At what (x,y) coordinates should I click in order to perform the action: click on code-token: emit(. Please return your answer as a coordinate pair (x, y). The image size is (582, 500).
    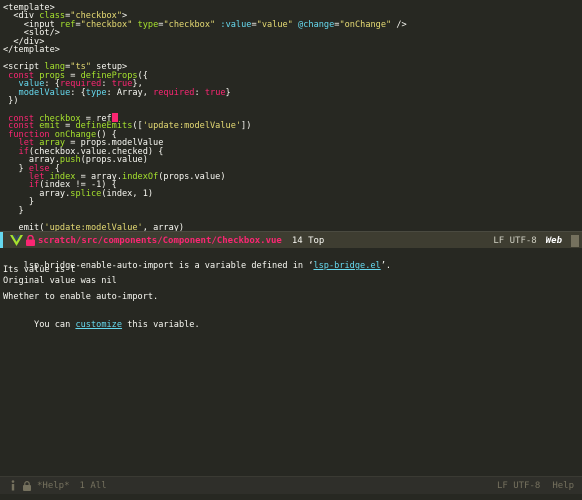
    Looking at the image, I should click on (24, 226).